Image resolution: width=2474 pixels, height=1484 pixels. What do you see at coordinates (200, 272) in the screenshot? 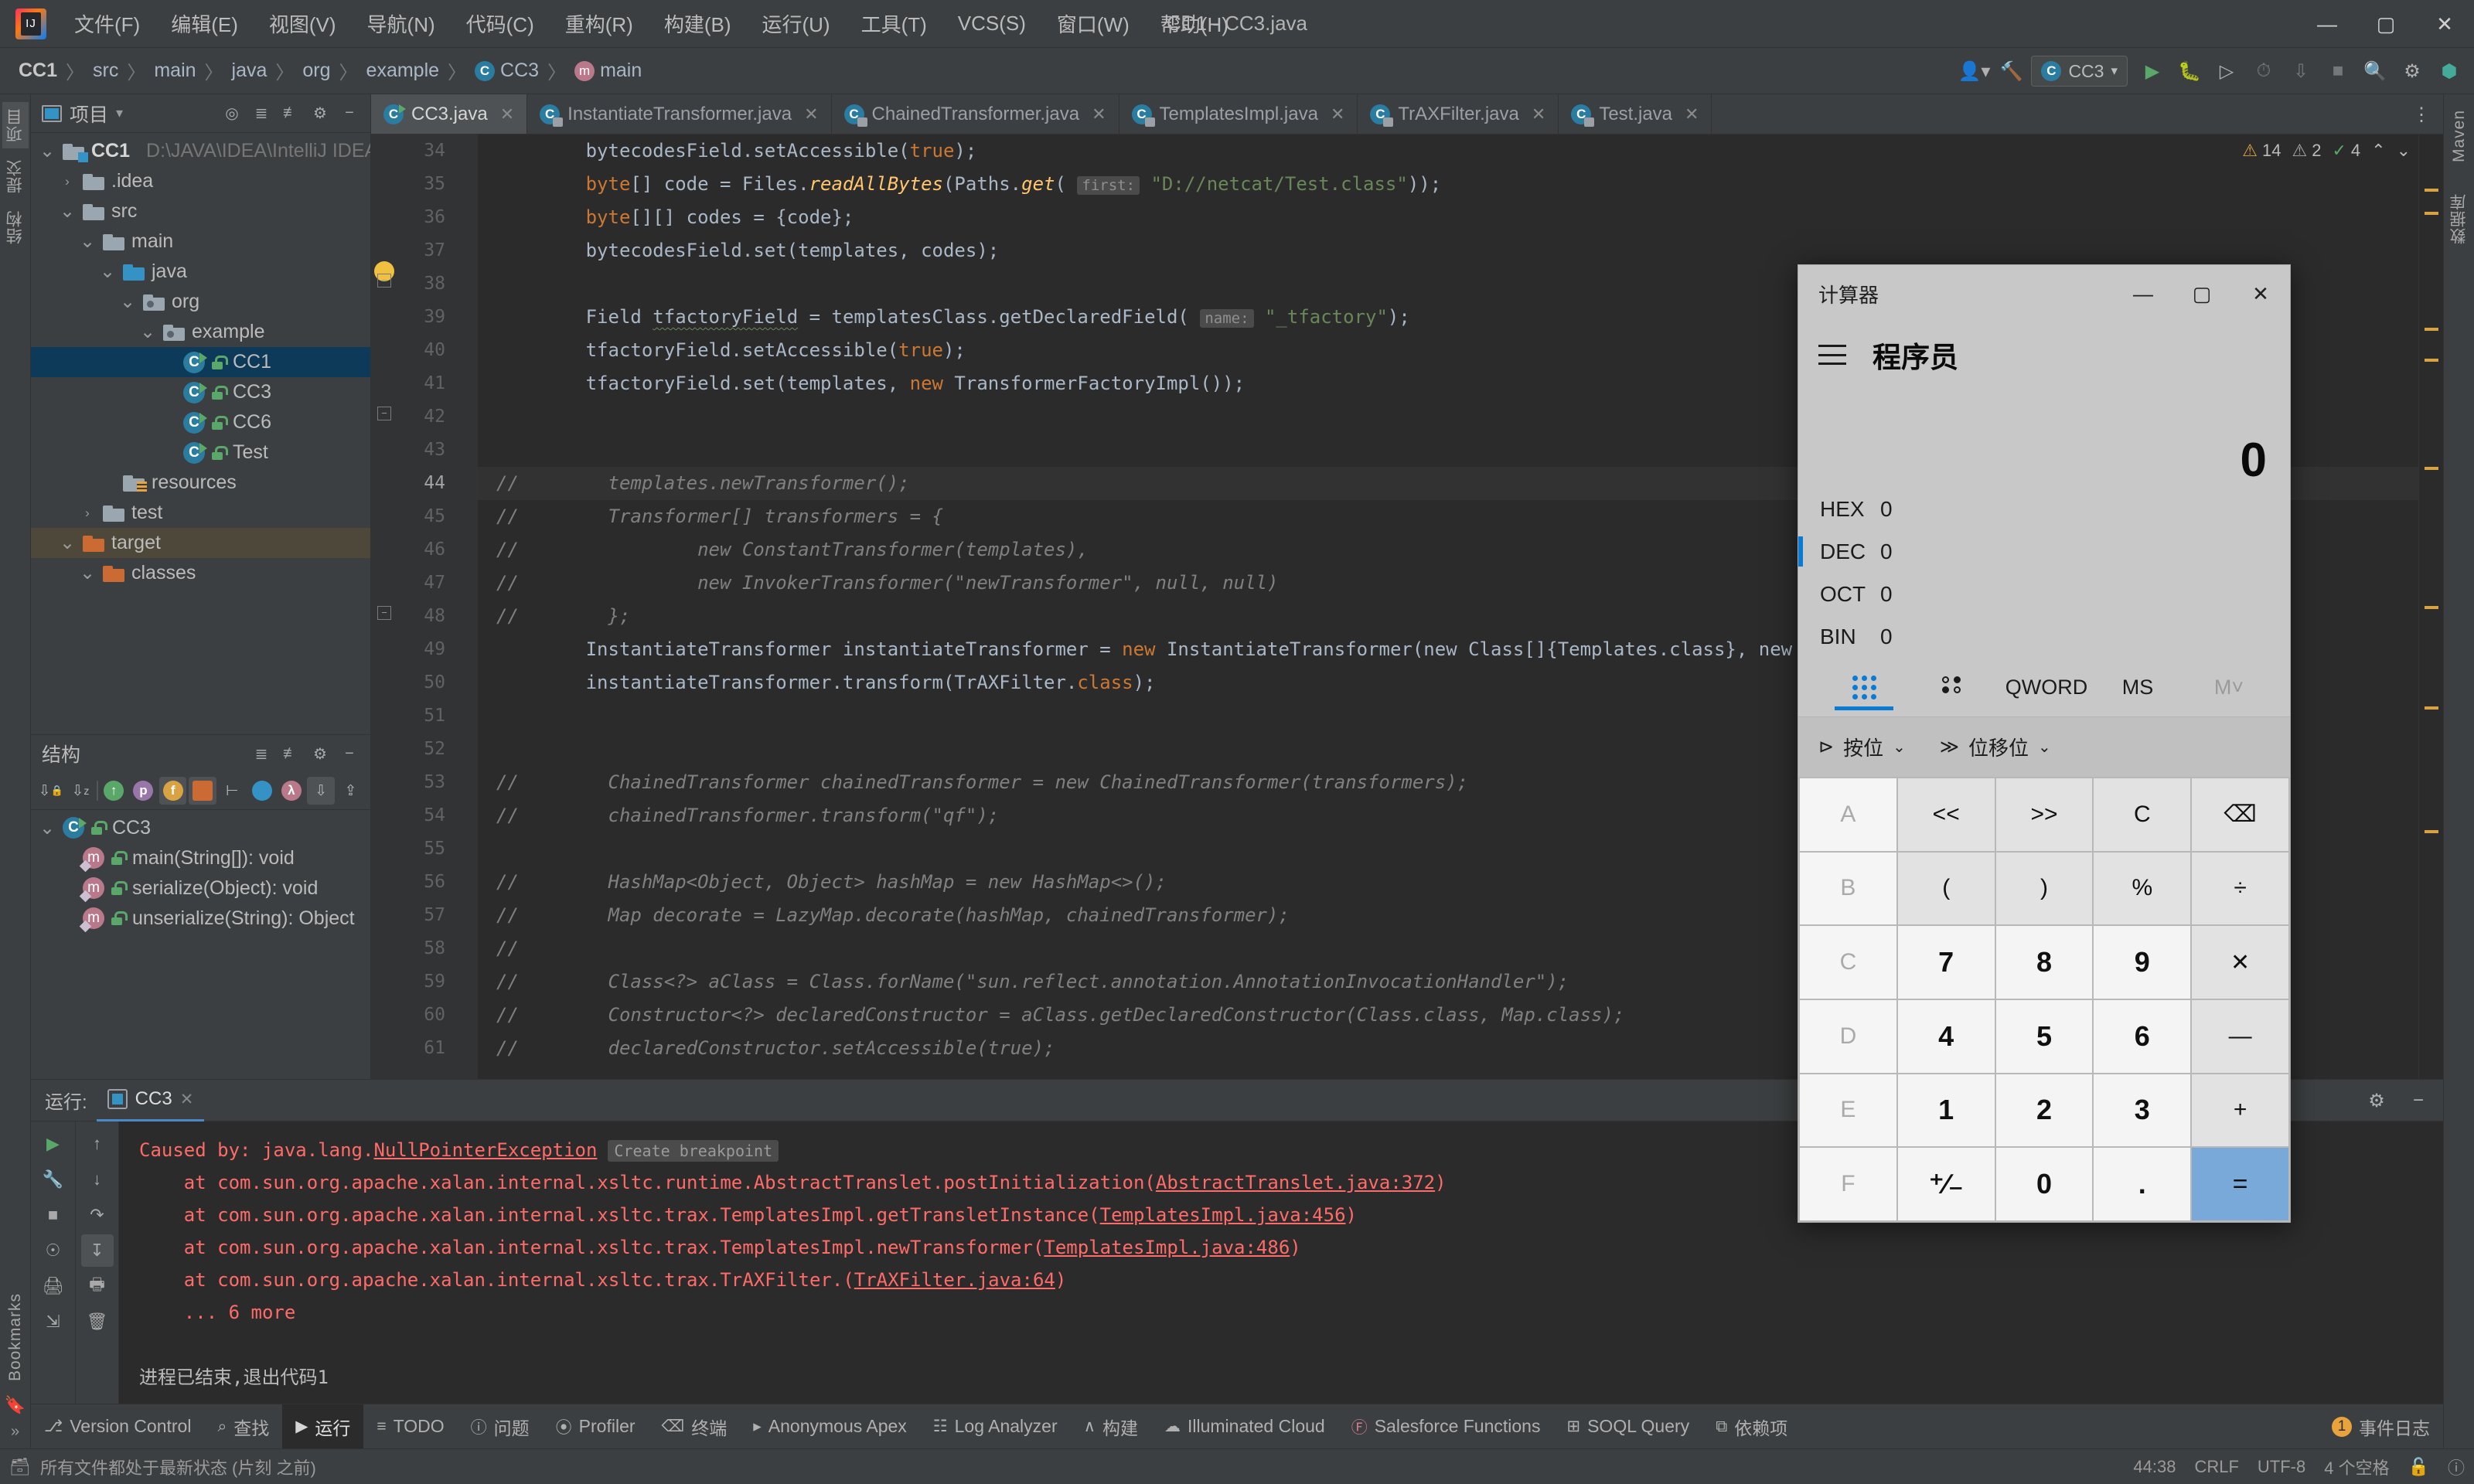
I see `tree-node-java: ⌄ java` at bounding box center [200, 272].